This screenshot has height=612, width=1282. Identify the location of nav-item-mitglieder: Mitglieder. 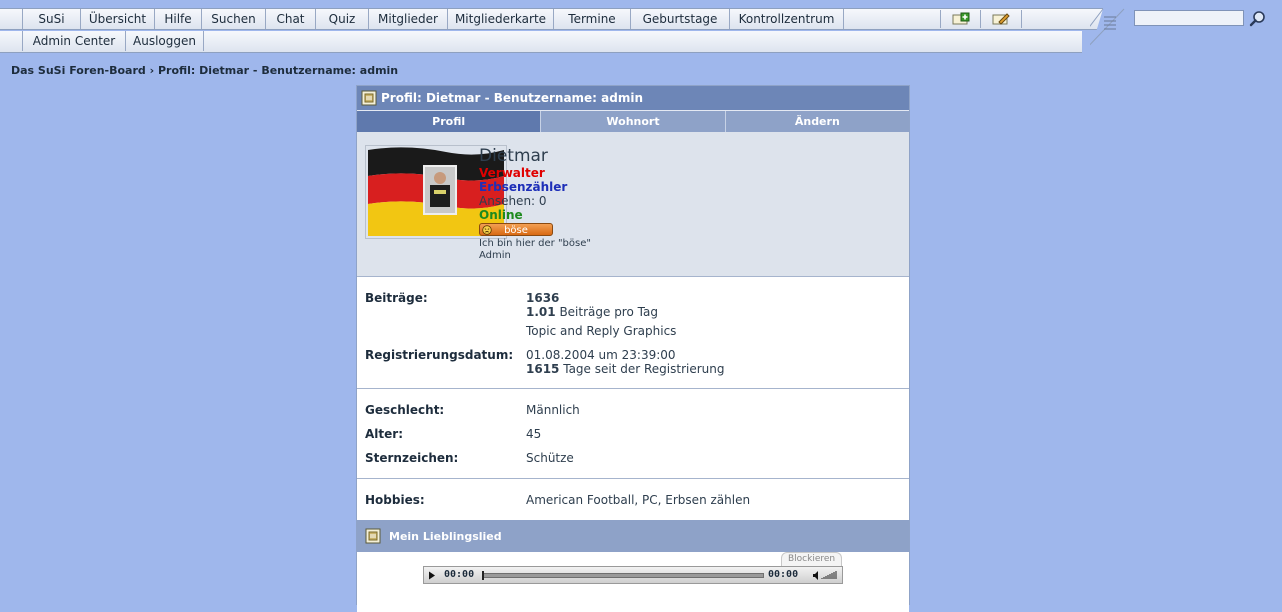
(407, 19).